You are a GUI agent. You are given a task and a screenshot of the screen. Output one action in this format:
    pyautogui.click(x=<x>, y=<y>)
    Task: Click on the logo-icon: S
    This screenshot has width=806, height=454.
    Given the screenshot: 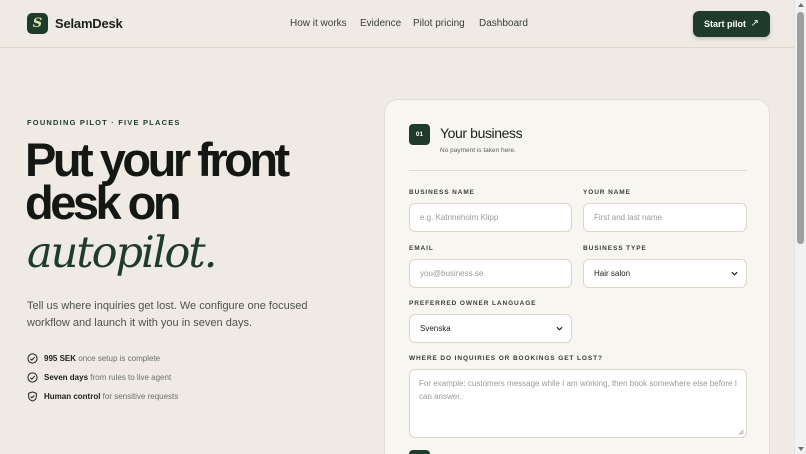 What is the action you would take?
    pyautogui.click(x=37, y=23)
    